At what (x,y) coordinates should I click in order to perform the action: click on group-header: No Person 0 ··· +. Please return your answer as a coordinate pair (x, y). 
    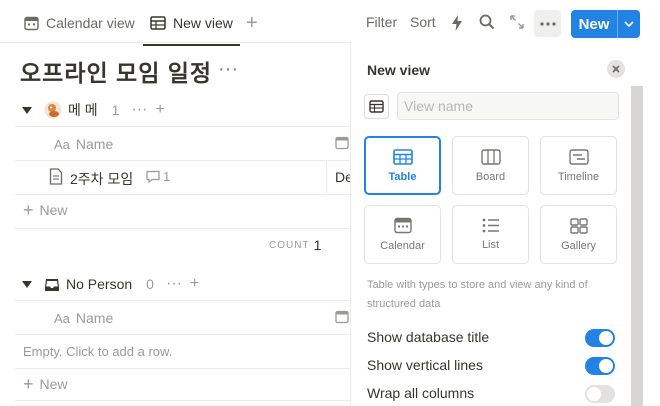
    Looking at the image, I should click on (110, 284).